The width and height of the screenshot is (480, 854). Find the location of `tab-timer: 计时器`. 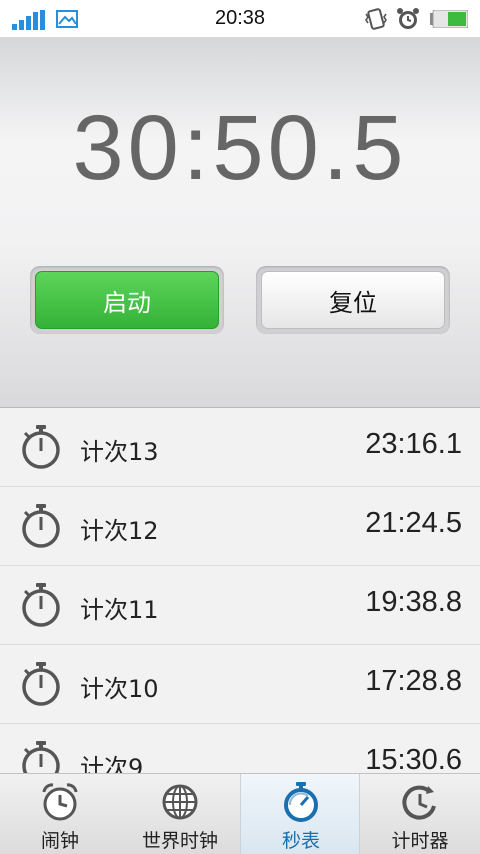

tab-timer: 计时器 is located at coordinates (420, 814).